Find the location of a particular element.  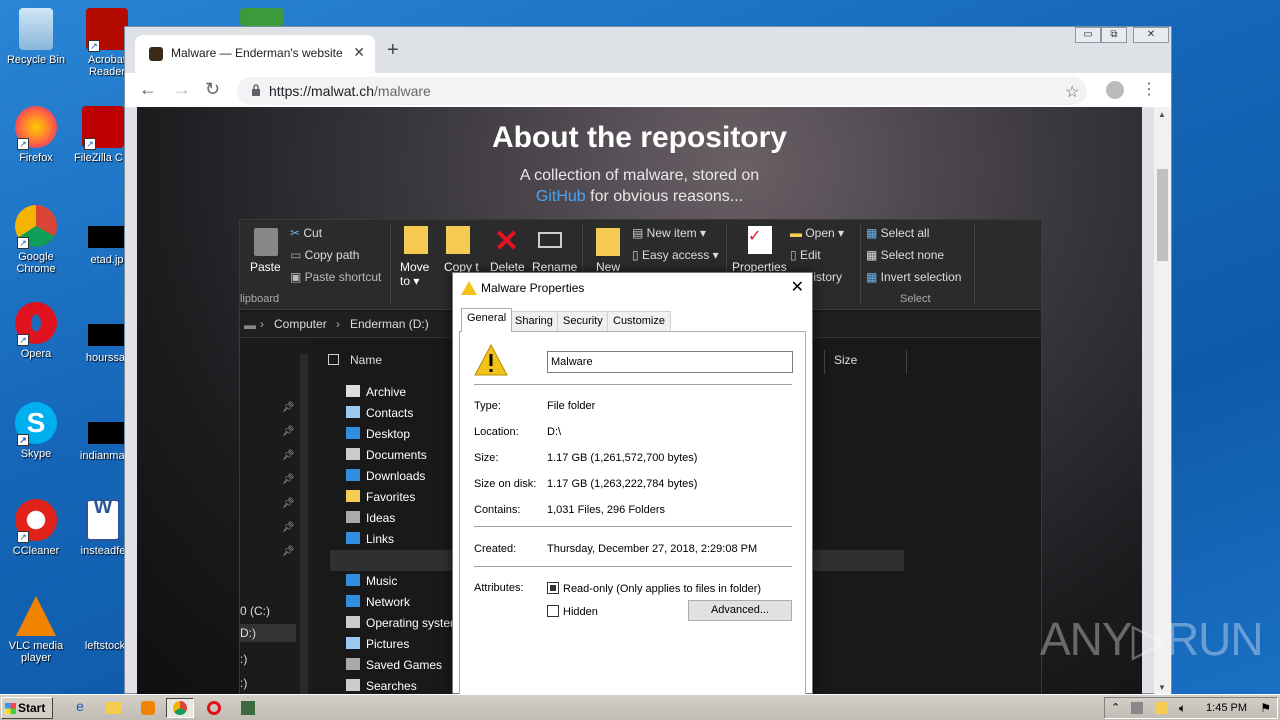

scroll-down-icon: ▼ is located at coordinates (1162, 687).